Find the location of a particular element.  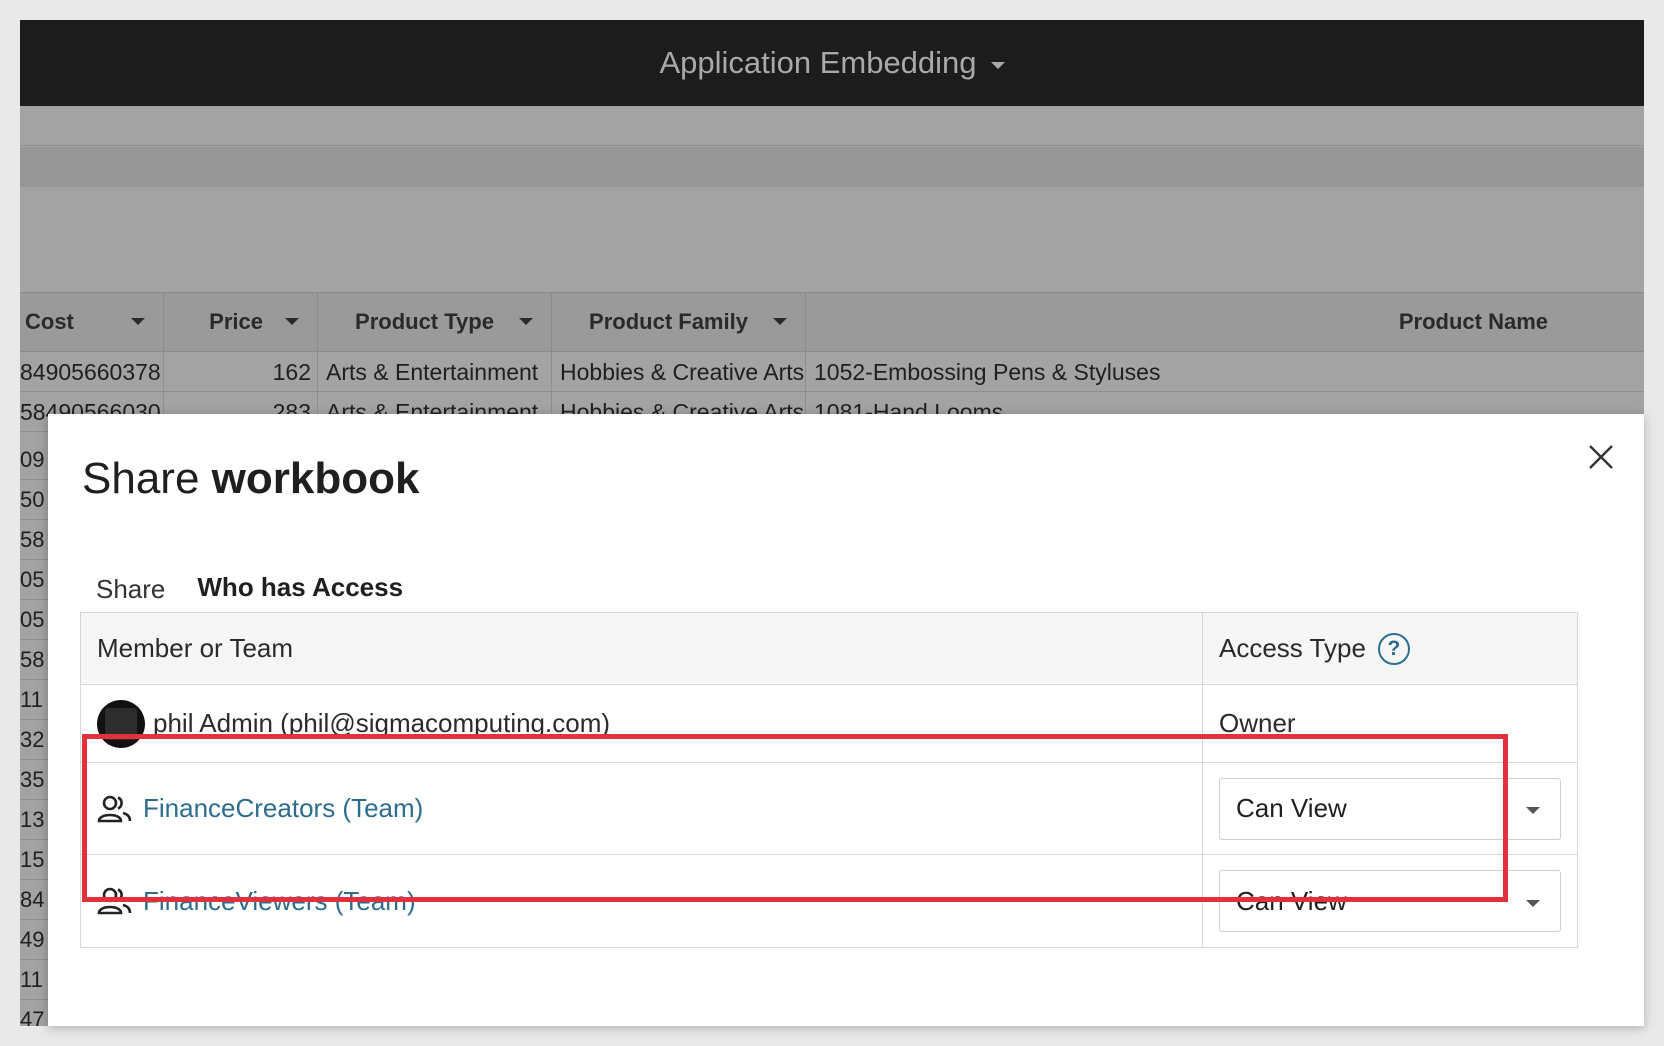

page-header-band is located at coordinates (832, 236).